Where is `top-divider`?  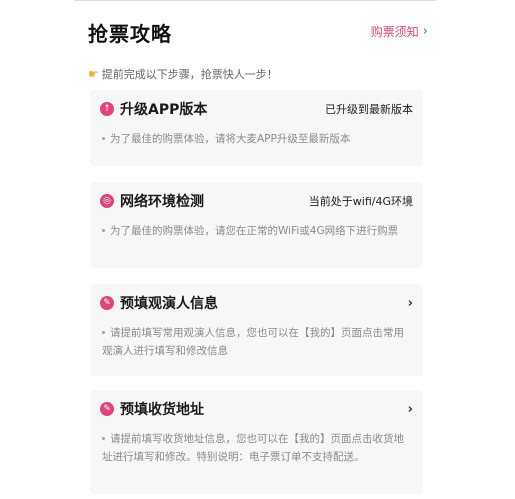
top-divider is located at coordinates (255, 2).